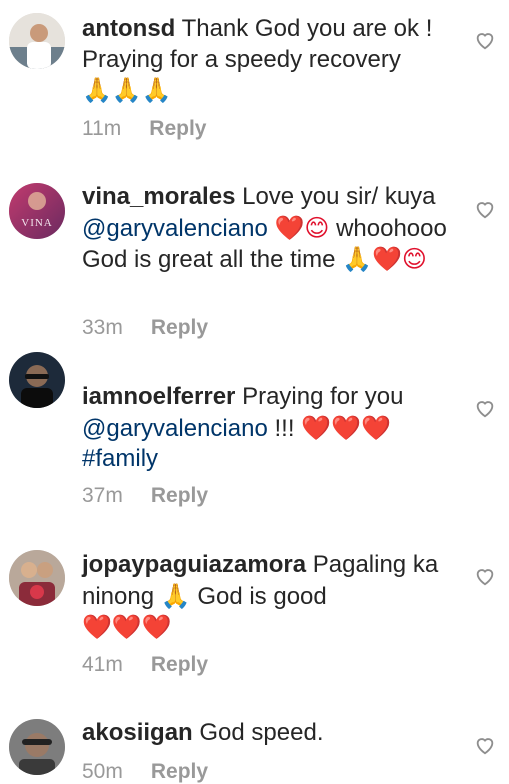 The width and height of the screenshot is (509, 784). I want to click on comment-meta: 50m Reply, so click(145, 772).